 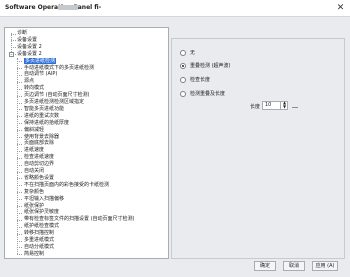 I want to click on tree-item-label: 页面底部去除, so click(x=39, y=143).